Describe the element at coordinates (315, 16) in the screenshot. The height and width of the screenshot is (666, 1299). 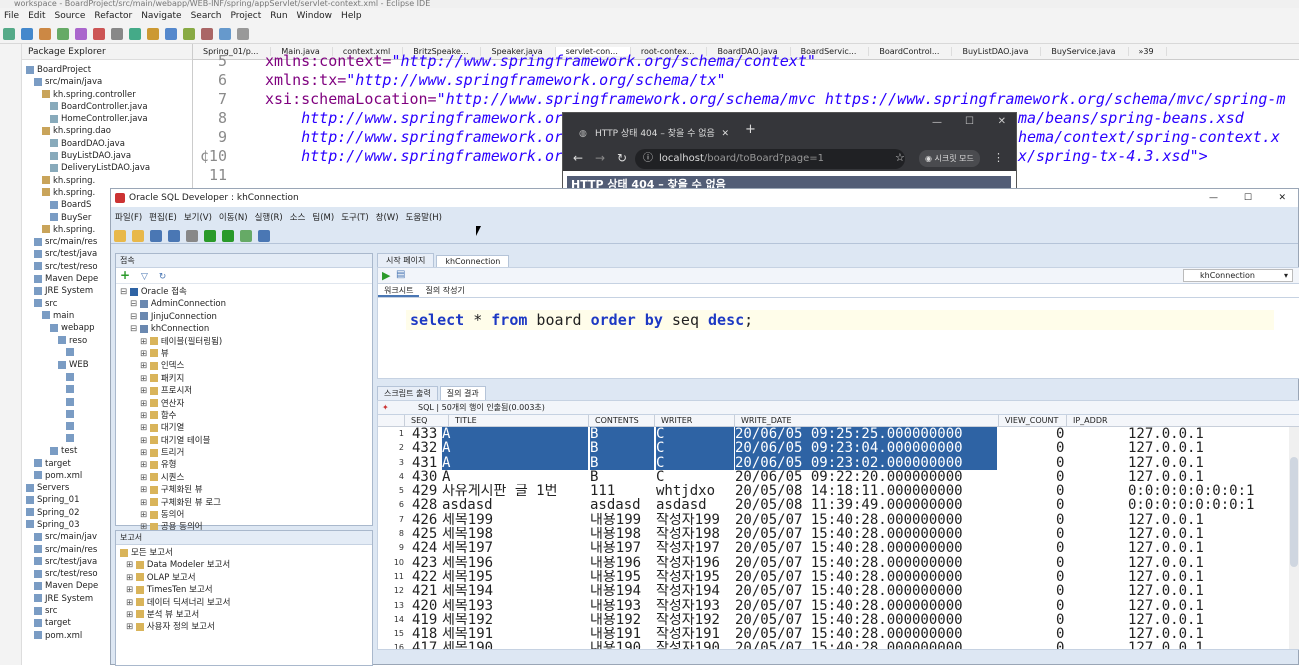
I see `menu-item: Window` at that location.